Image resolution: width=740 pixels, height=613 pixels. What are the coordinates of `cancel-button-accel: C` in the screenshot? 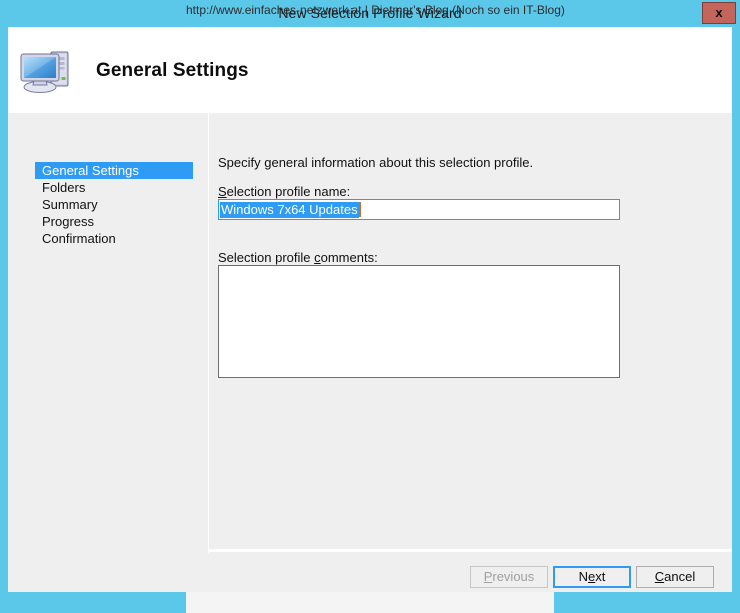 It's located at (659, 576).